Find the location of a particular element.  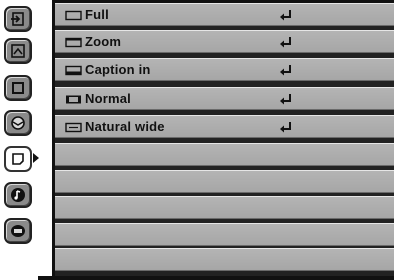

menu-frame-bottom is located at coordinates (216, 278).